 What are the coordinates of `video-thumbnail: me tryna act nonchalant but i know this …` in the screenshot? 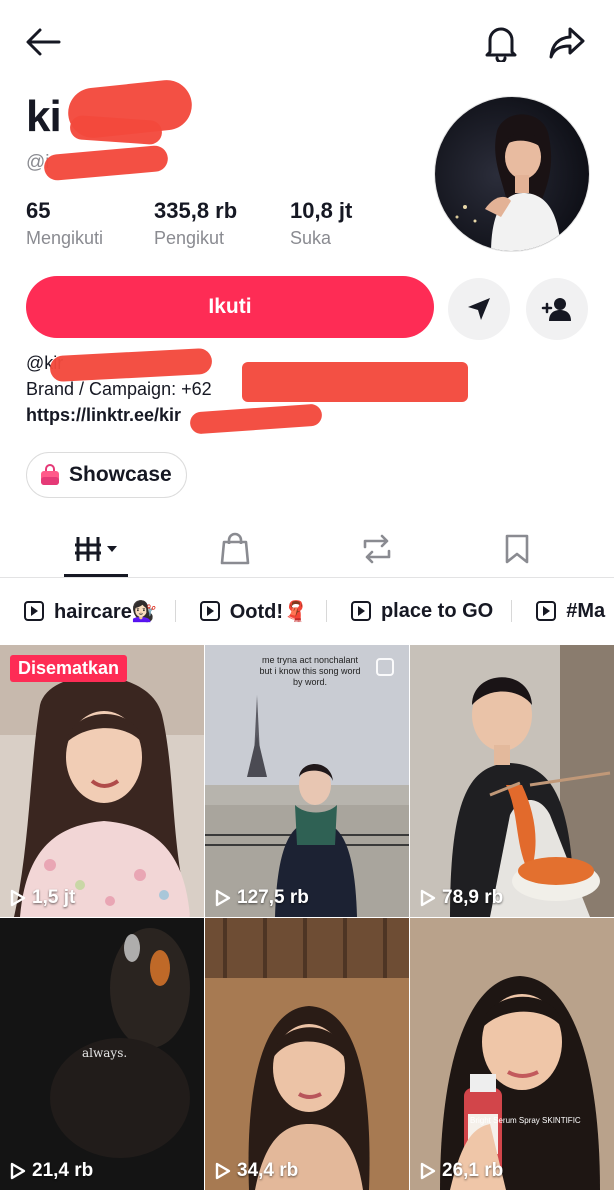 It's located at (307, 781).